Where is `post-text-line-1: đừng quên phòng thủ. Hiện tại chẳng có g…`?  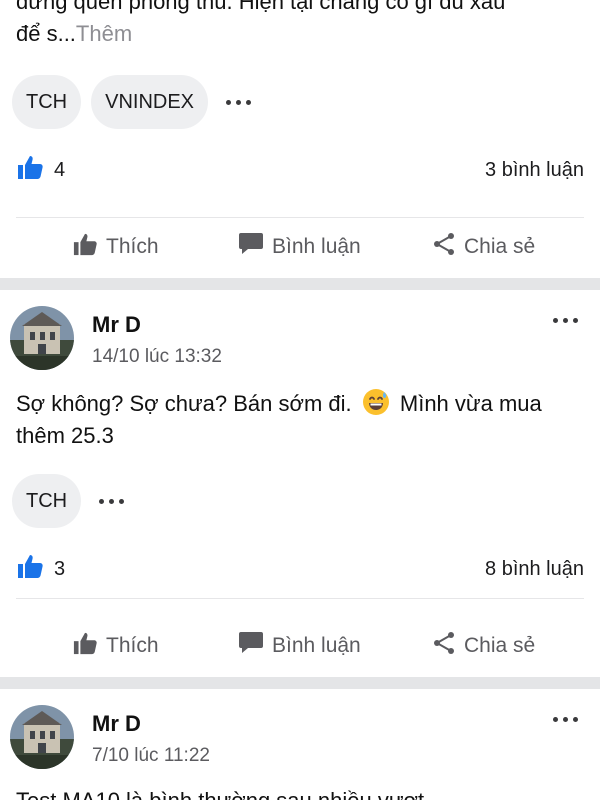 post-text-line-1: đừng quên phòng thủ. Hiện tại chẳng có g… is located at coordinates (261, 7).